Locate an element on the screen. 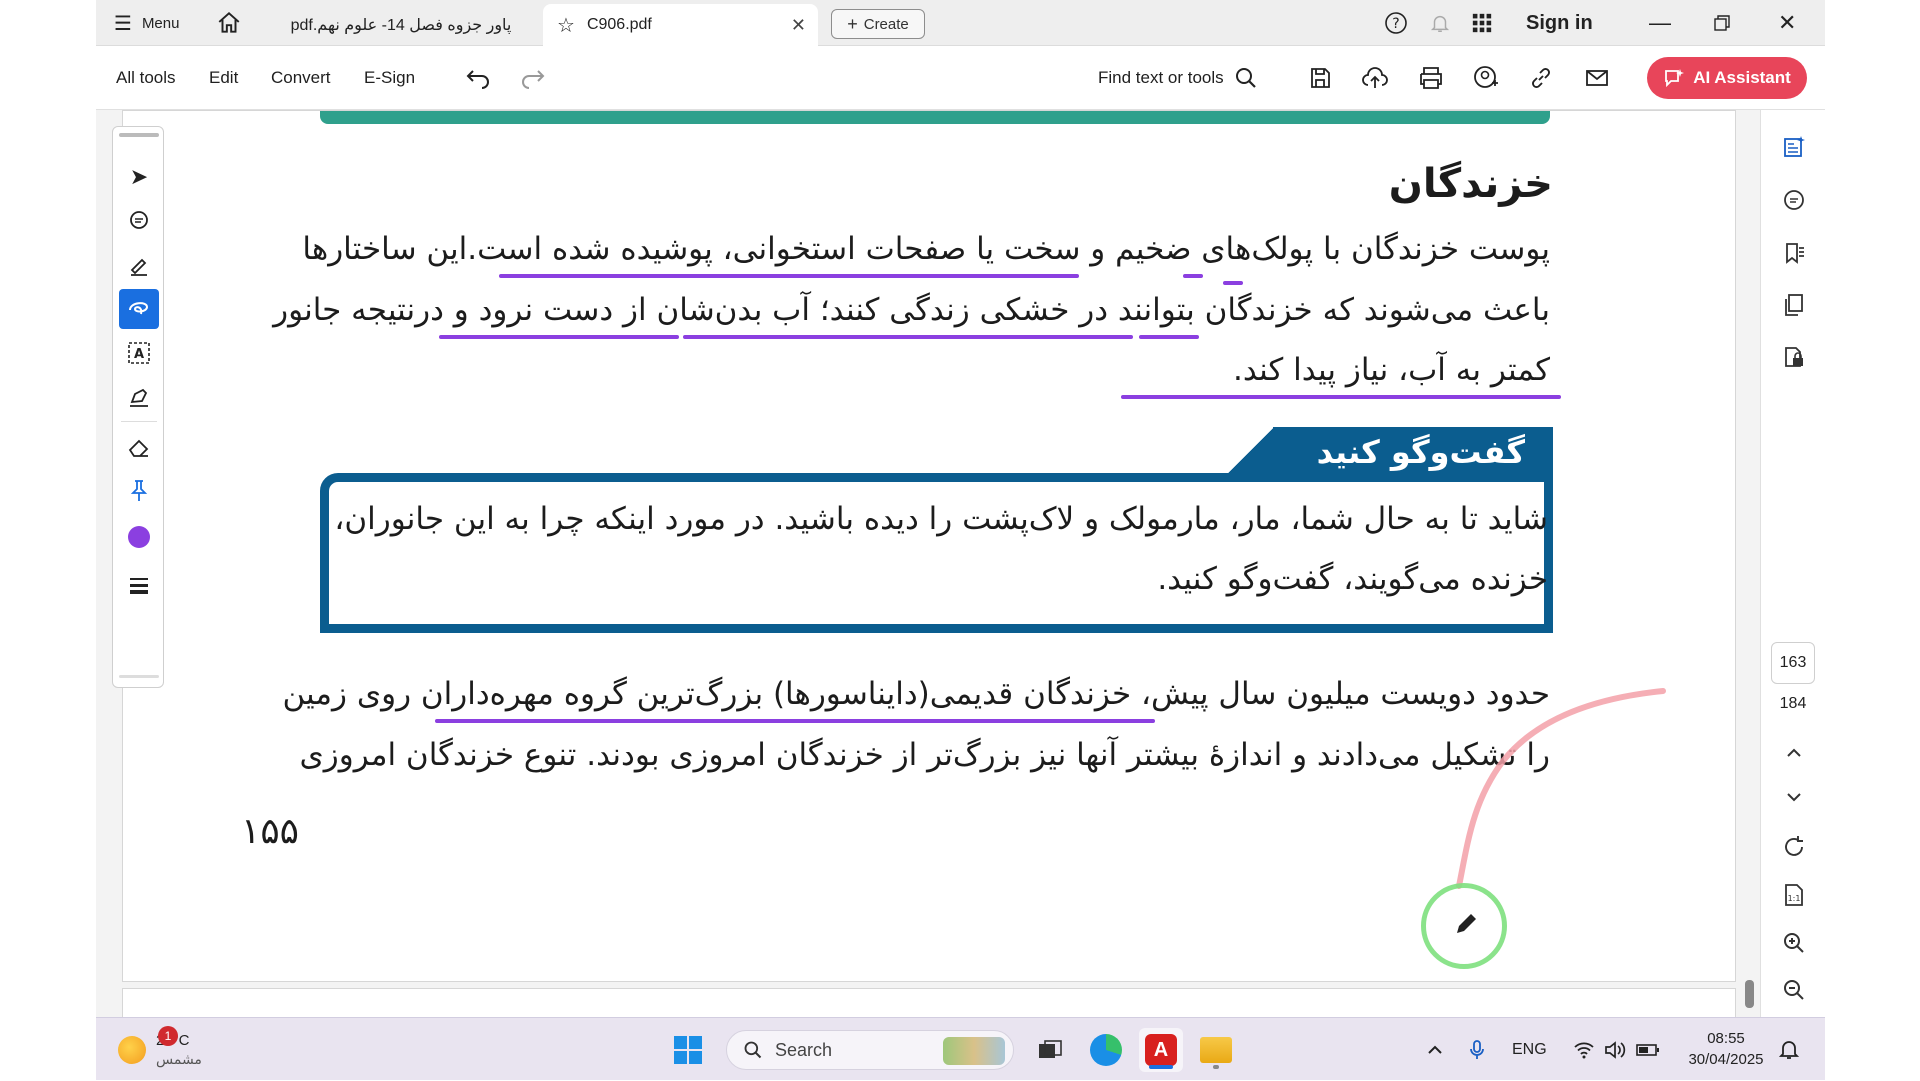  draw-freeform-tool is located at coordinates (139, 309).